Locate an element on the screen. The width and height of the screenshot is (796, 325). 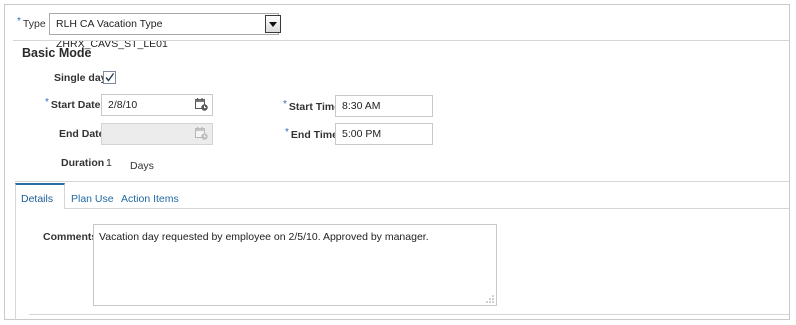
checkmark-icon is located at coordinates (110, 77).